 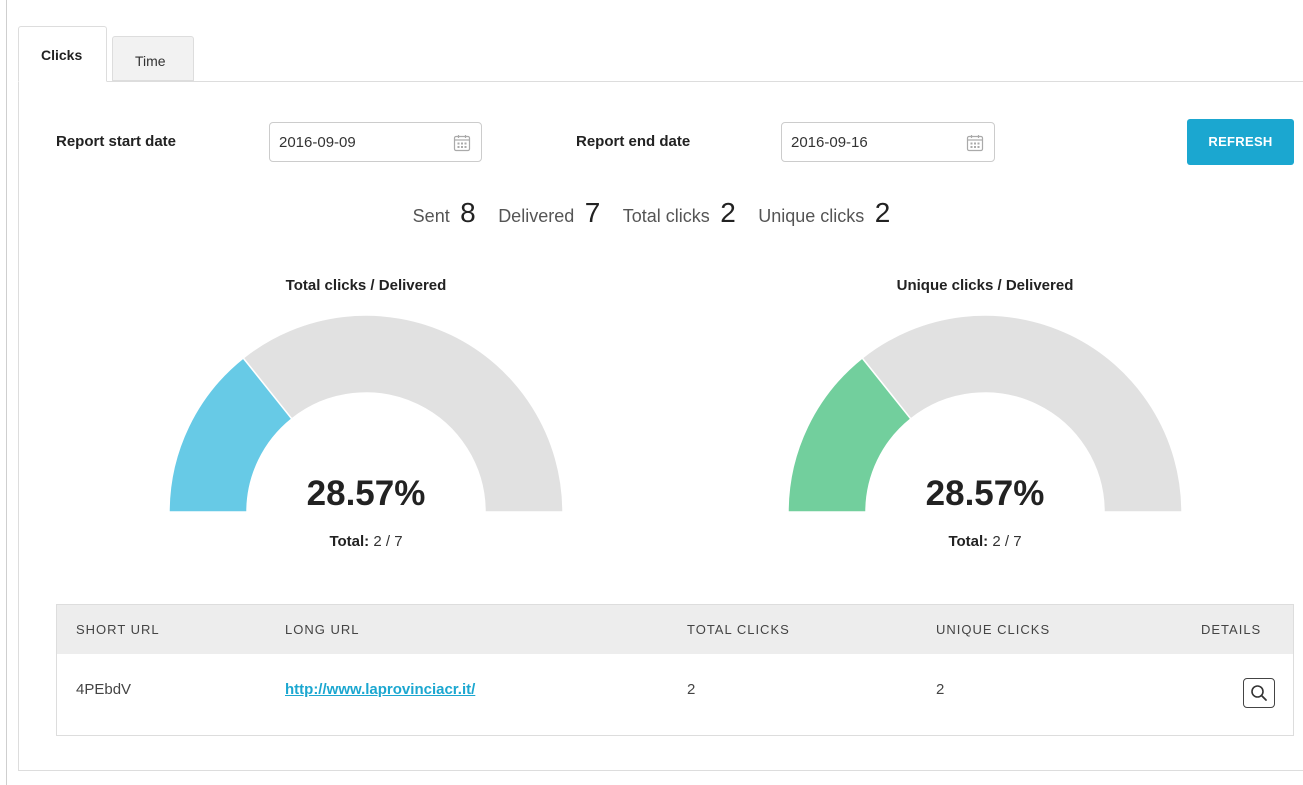 What do you see at coordinates (592, 212) in the screenshot?
I see `delivered-value: 7` at bounding box center [592, 212].